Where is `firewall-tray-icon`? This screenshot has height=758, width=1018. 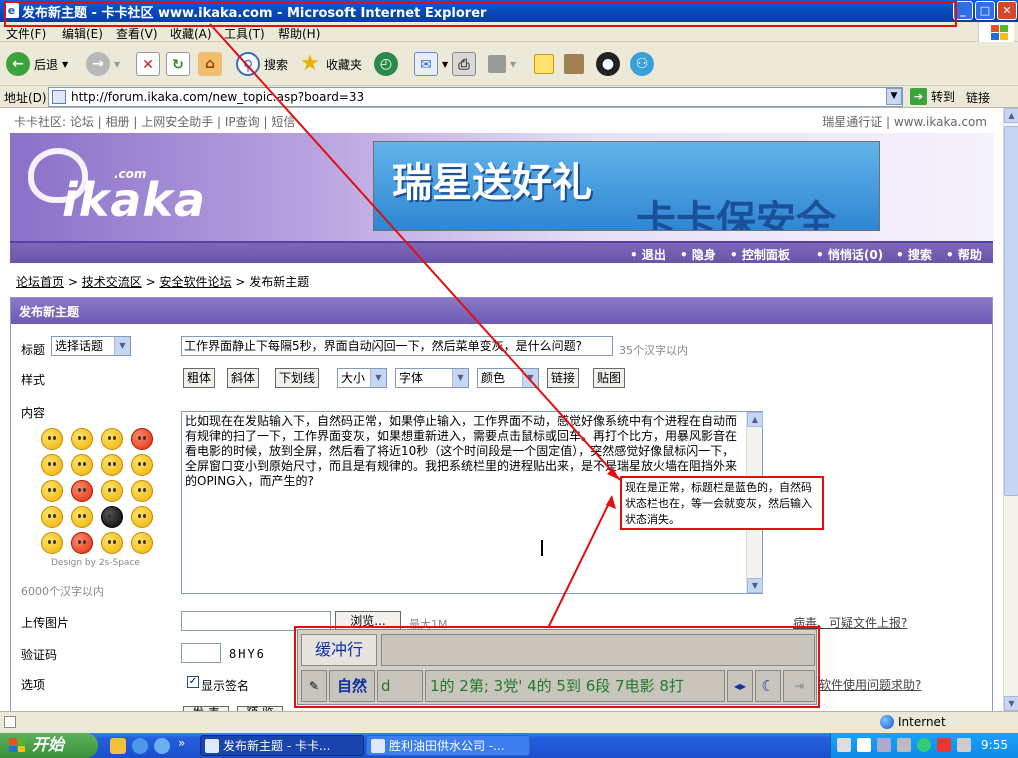 firewall-tray-icon is located at coordinates (944, 745).